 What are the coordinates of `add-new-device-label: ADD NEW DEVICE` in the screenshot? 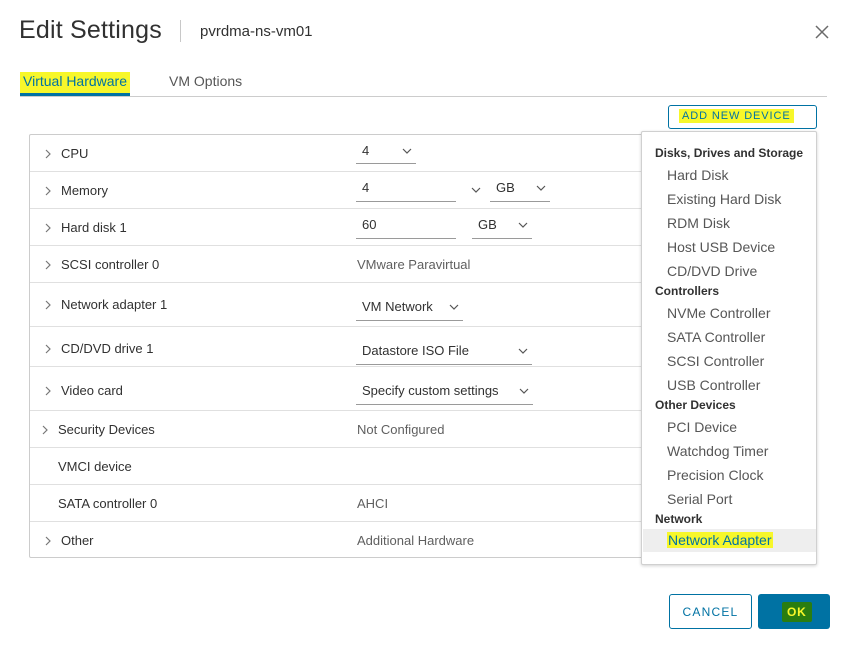 It's located at (736, 116).